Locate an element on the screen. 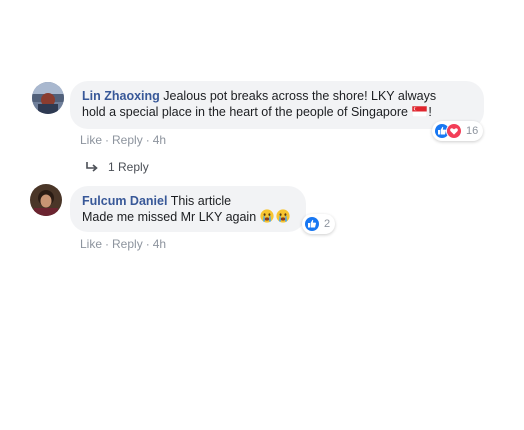  reactions-summary: 16 is located at coordinates (458, 131).